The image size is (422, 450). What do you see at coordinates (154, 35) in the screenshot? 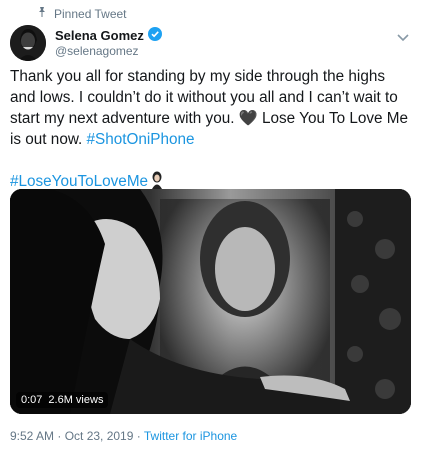
I see `verified-badge-icon` at bounding box center [154, 35].